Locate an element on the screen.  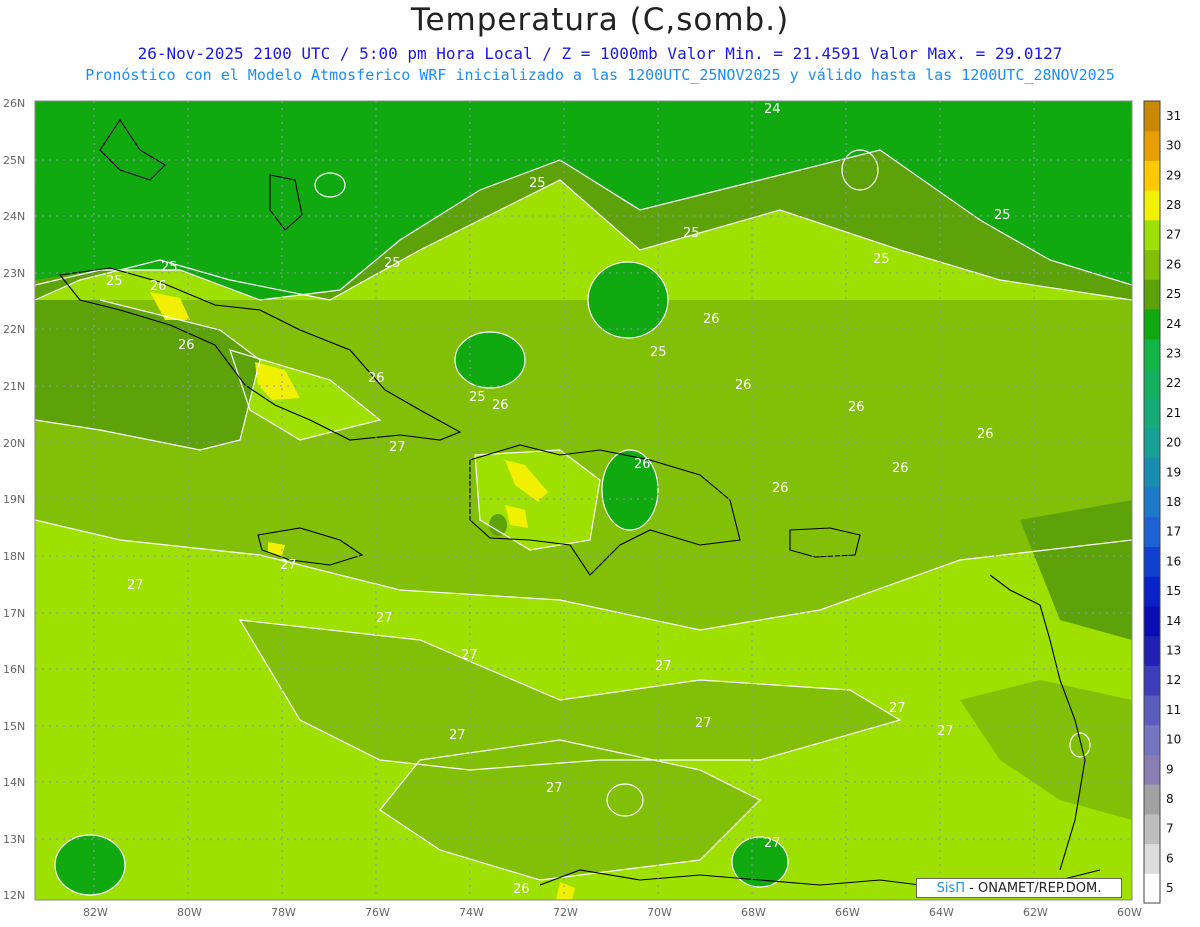
colorbar-label: 11 is located at coordinates (1173, 710).